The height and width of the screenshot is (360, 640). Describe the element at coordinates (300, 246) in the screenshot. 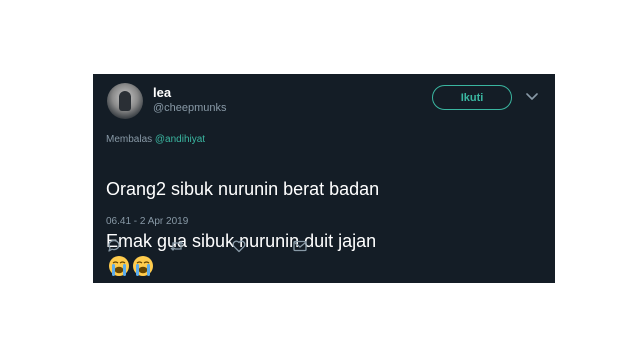

I see `message-icon` at that location.